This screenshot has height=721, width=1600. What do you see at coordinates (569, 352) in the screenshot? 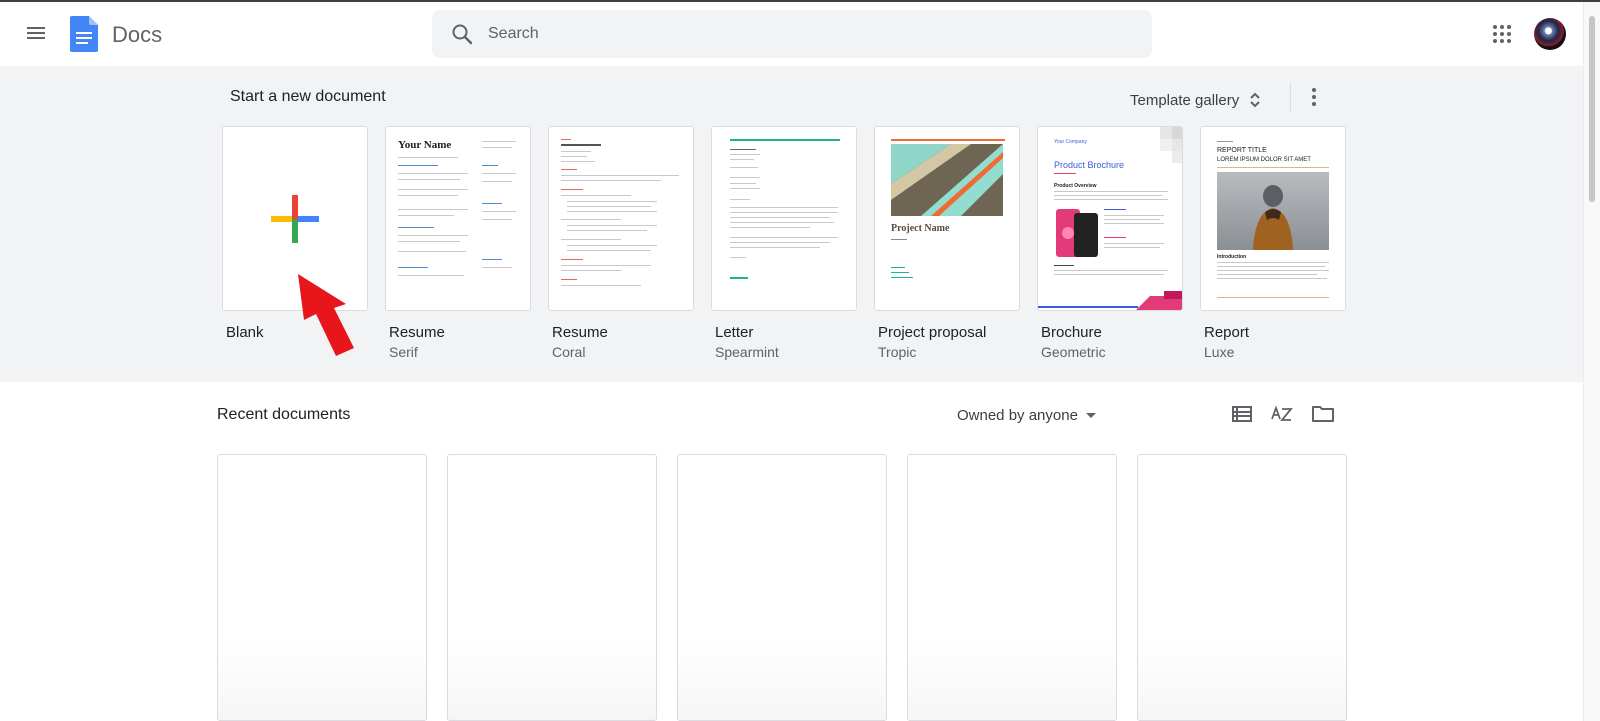
I see `template-style: Coral` at bounding box center [569, 352].